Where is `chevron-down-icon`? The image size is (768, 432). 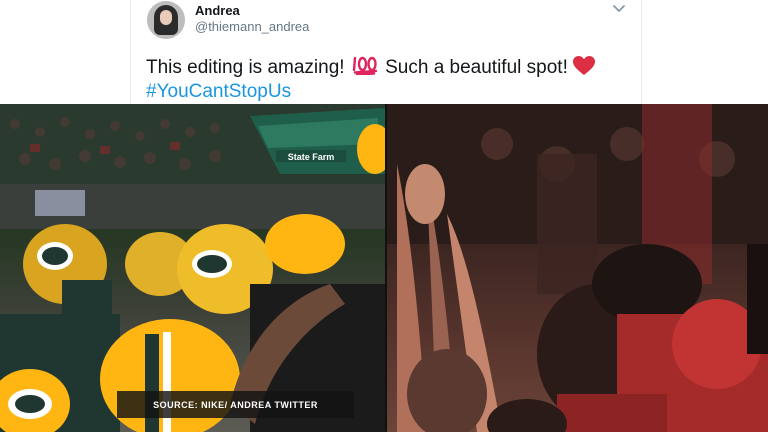
chevron-down-icon is located at coordinates (619, 9).